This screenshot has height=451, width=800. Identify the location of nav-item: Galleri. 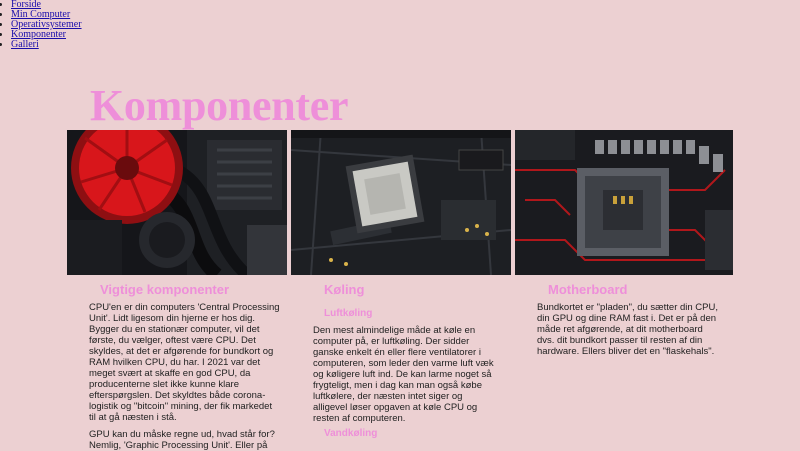
(46, 45).